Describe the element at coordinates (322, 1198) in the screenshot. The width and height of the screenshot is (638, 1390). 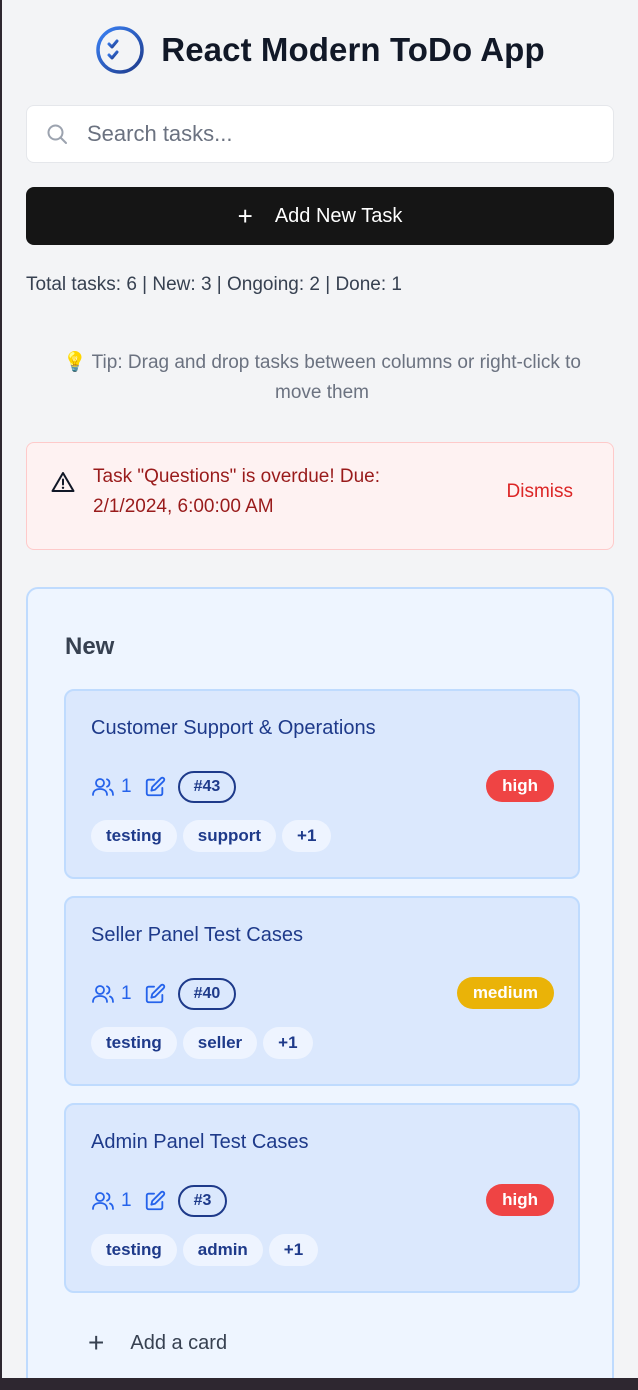
I see `task-card: Admin Panel Test Cases 1 #3 high testing` at that location.